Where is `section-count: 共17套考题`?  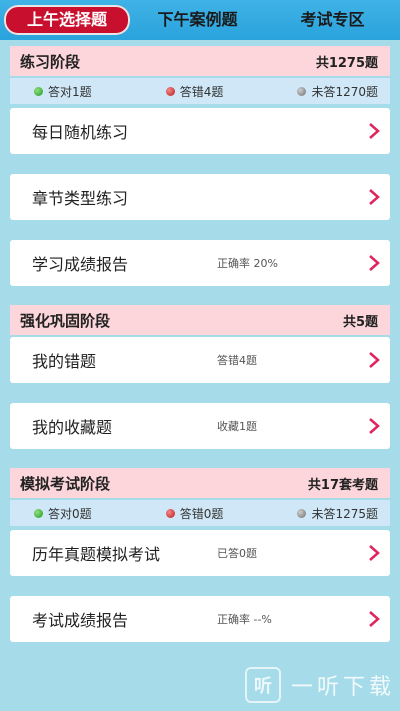 section-count: 共17套考题 is located at coordinates (342, 485).